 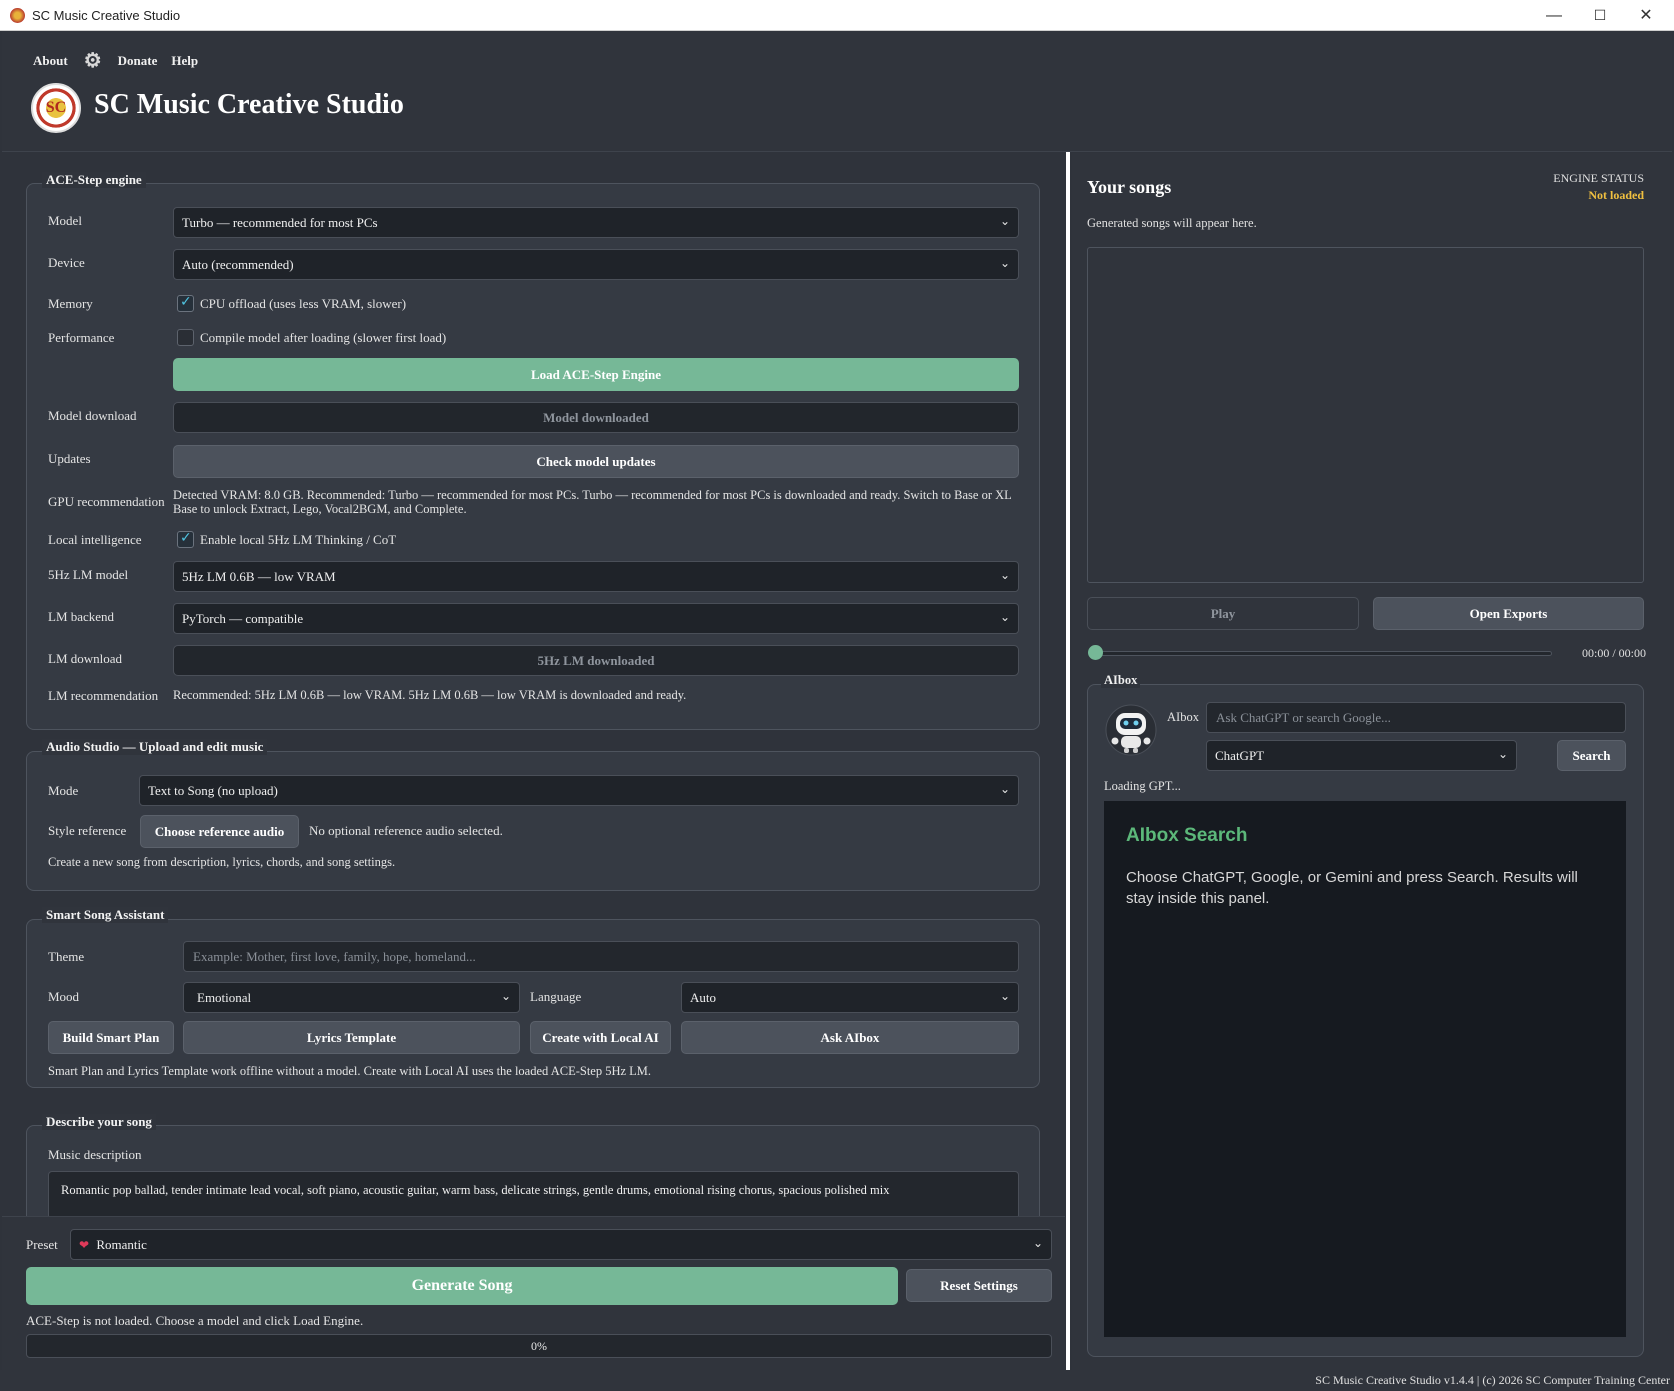 I want to click on robot-icon, so click(x=1131, y=730).